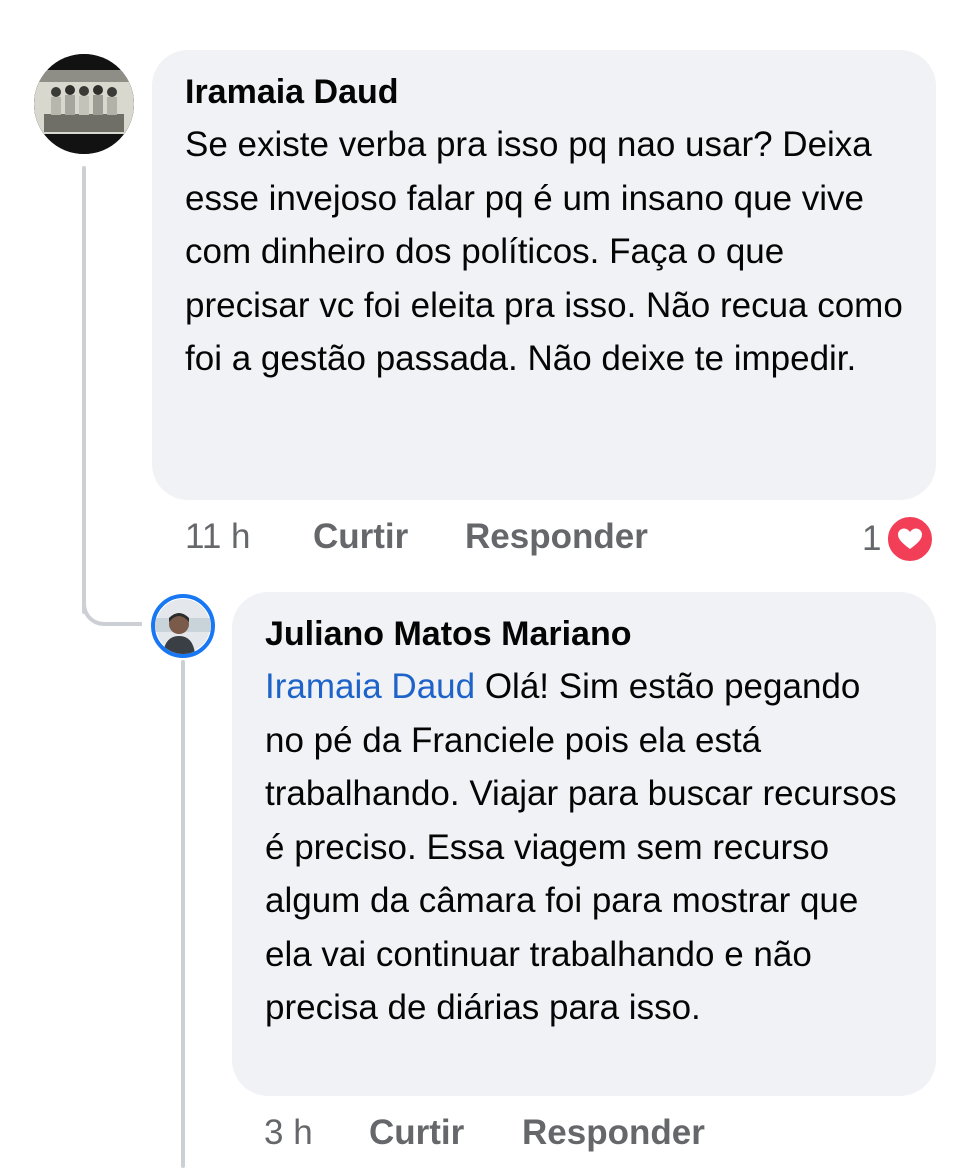 The width and height of the screenshot is (968, 1168). Describe the element at coordinates (112, 593) in the screenshot. I see `reply-connector` at that location.